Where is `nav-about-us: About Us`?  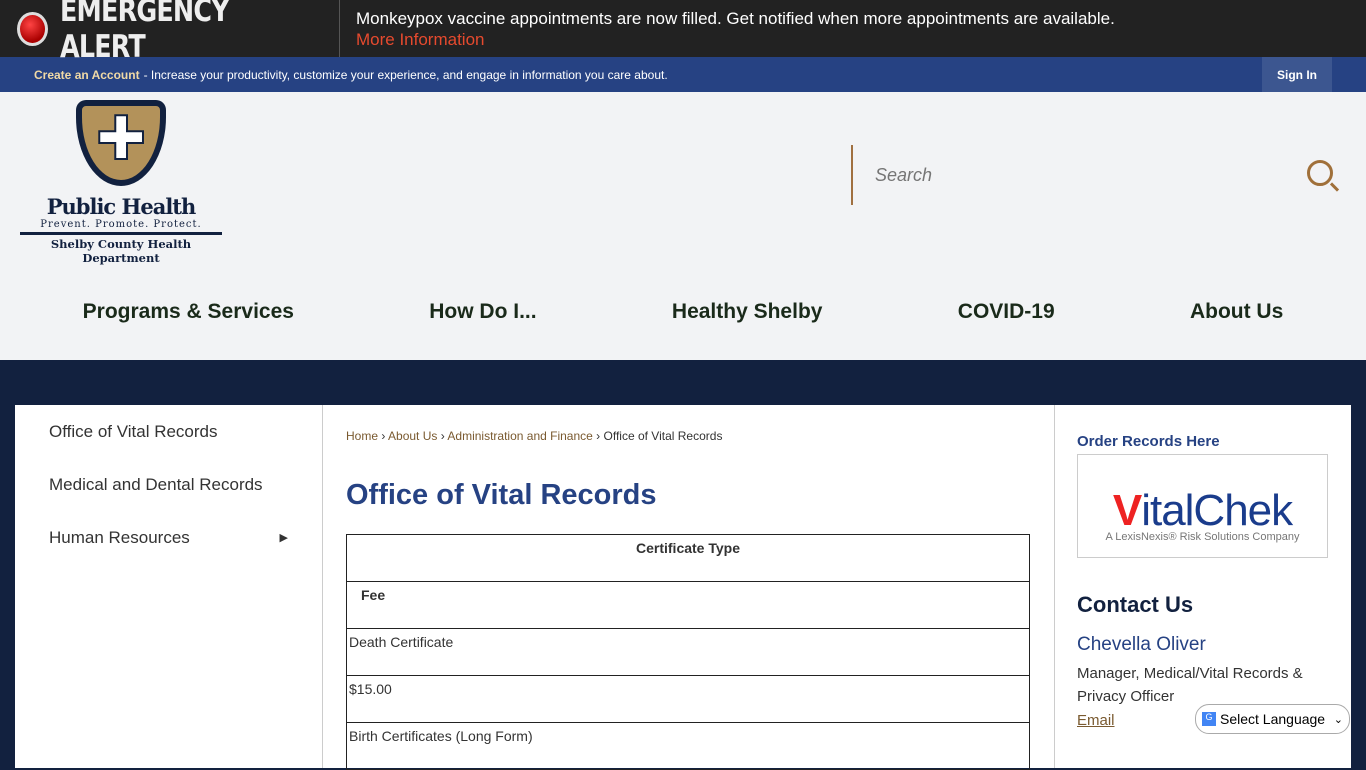 nav-about-us: About Us is located at coordinates (1236, 312).